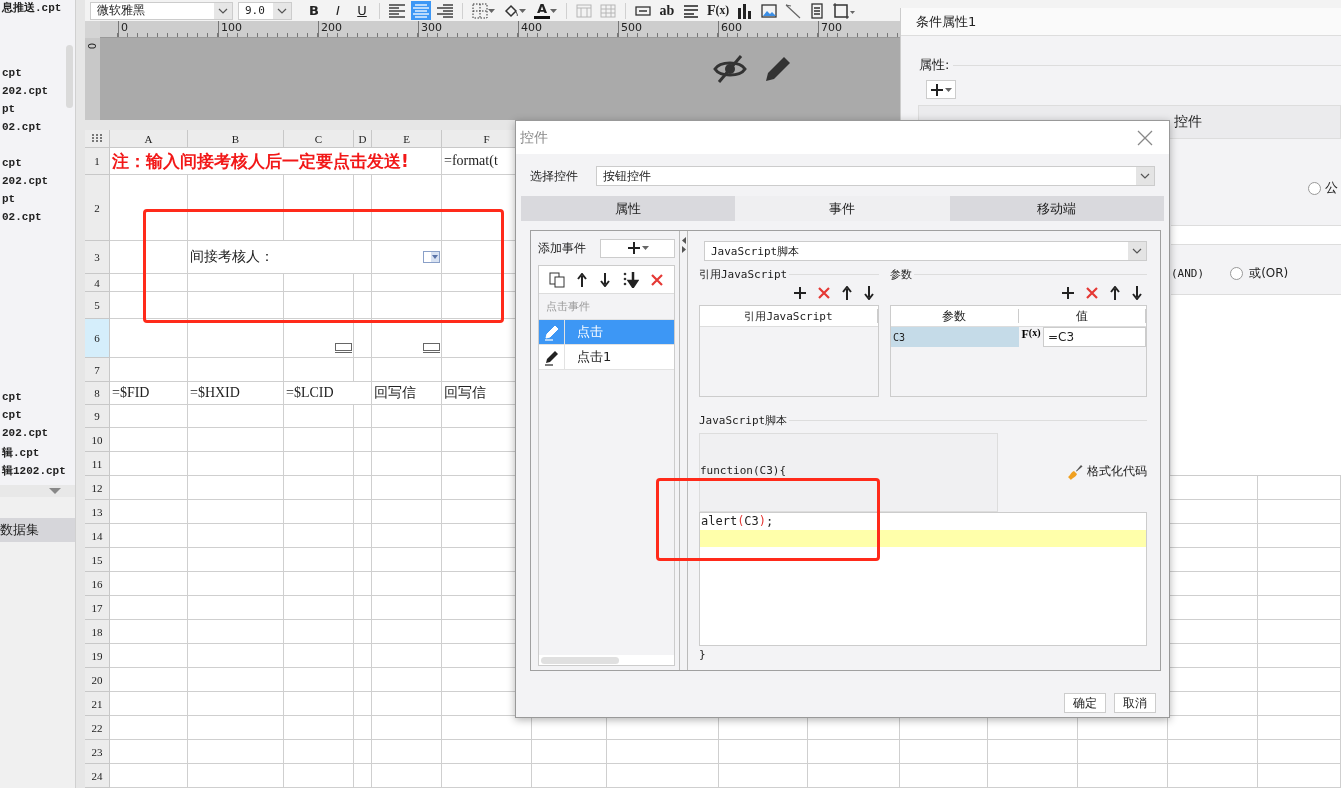 The width and height of the screenshot is (1341, 788). What do you see at coordinates (363, 139) in the screenshot?
I see `column-header: D` at bounding box center [363, 139].